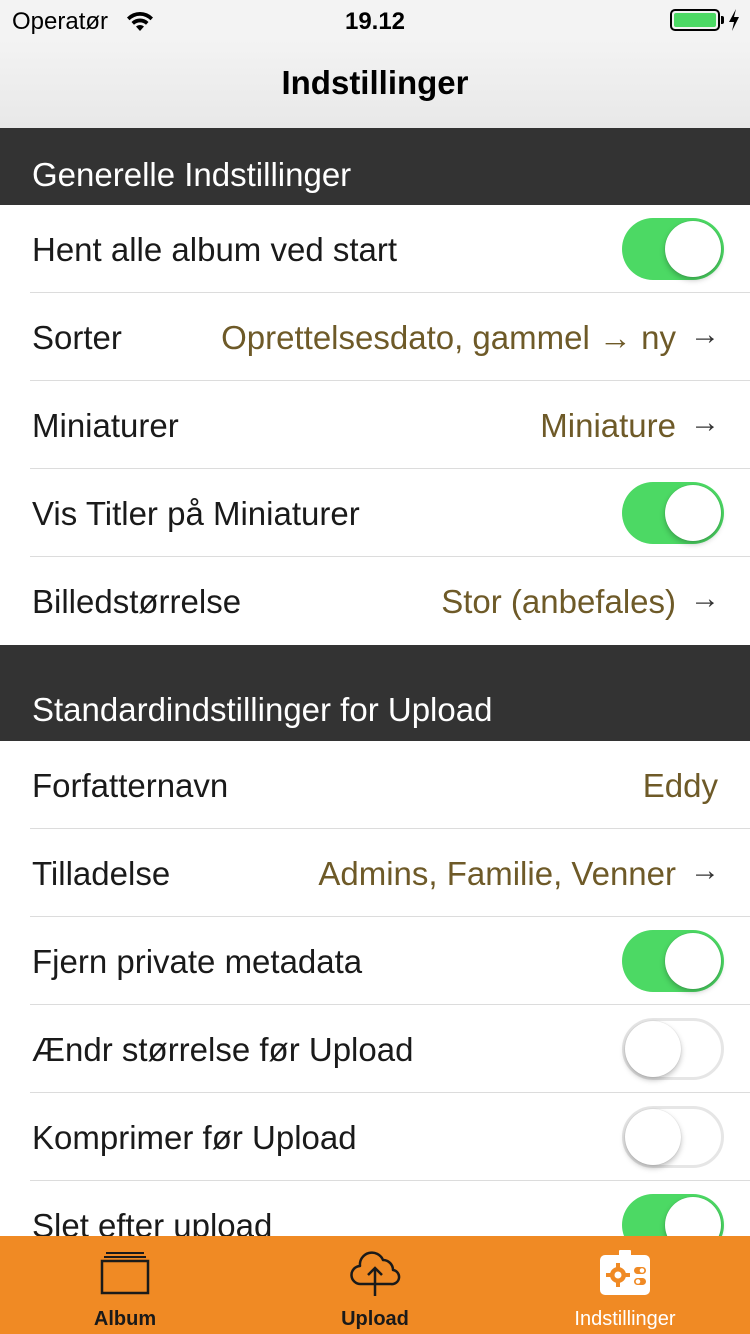  I want to click on strip-metadata-toggle, so click(673, 961).